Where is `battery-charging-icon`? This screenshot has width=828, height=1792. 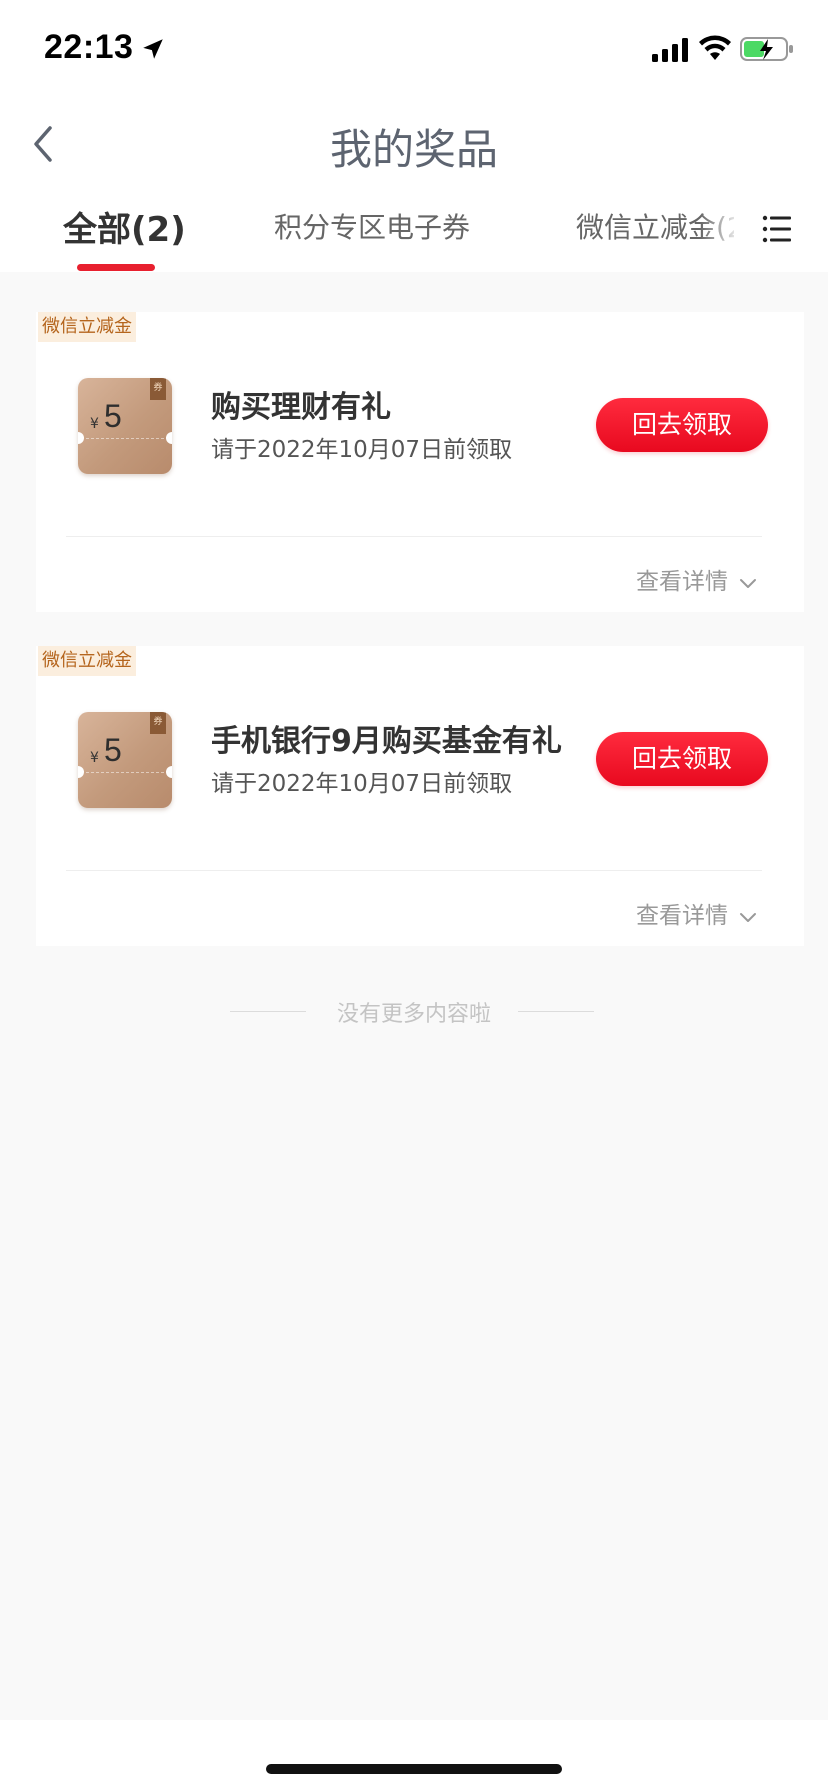
battery-charging-icon is located at coordinates (766, 49).